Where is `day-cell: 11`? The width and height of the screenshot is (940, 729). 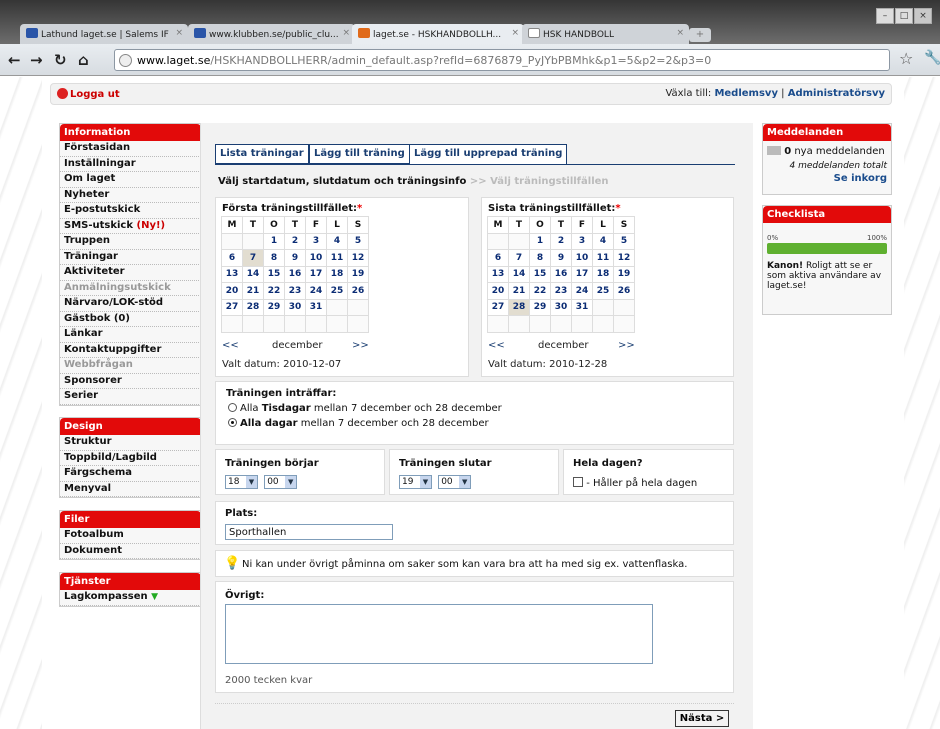
day-cell: 11 is located at coordinates (603, 258).